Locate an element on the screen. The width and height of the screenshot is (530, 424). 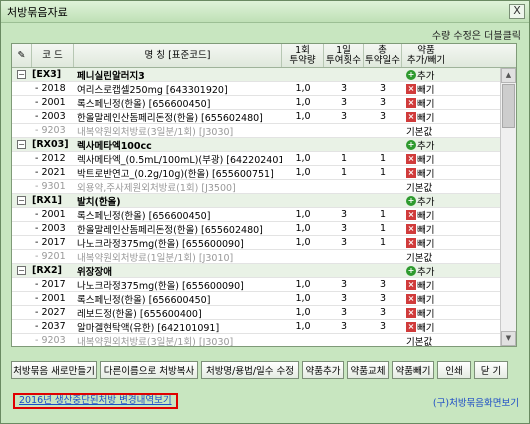
print-button: 인쇄 is located at coordinates (454, 370).